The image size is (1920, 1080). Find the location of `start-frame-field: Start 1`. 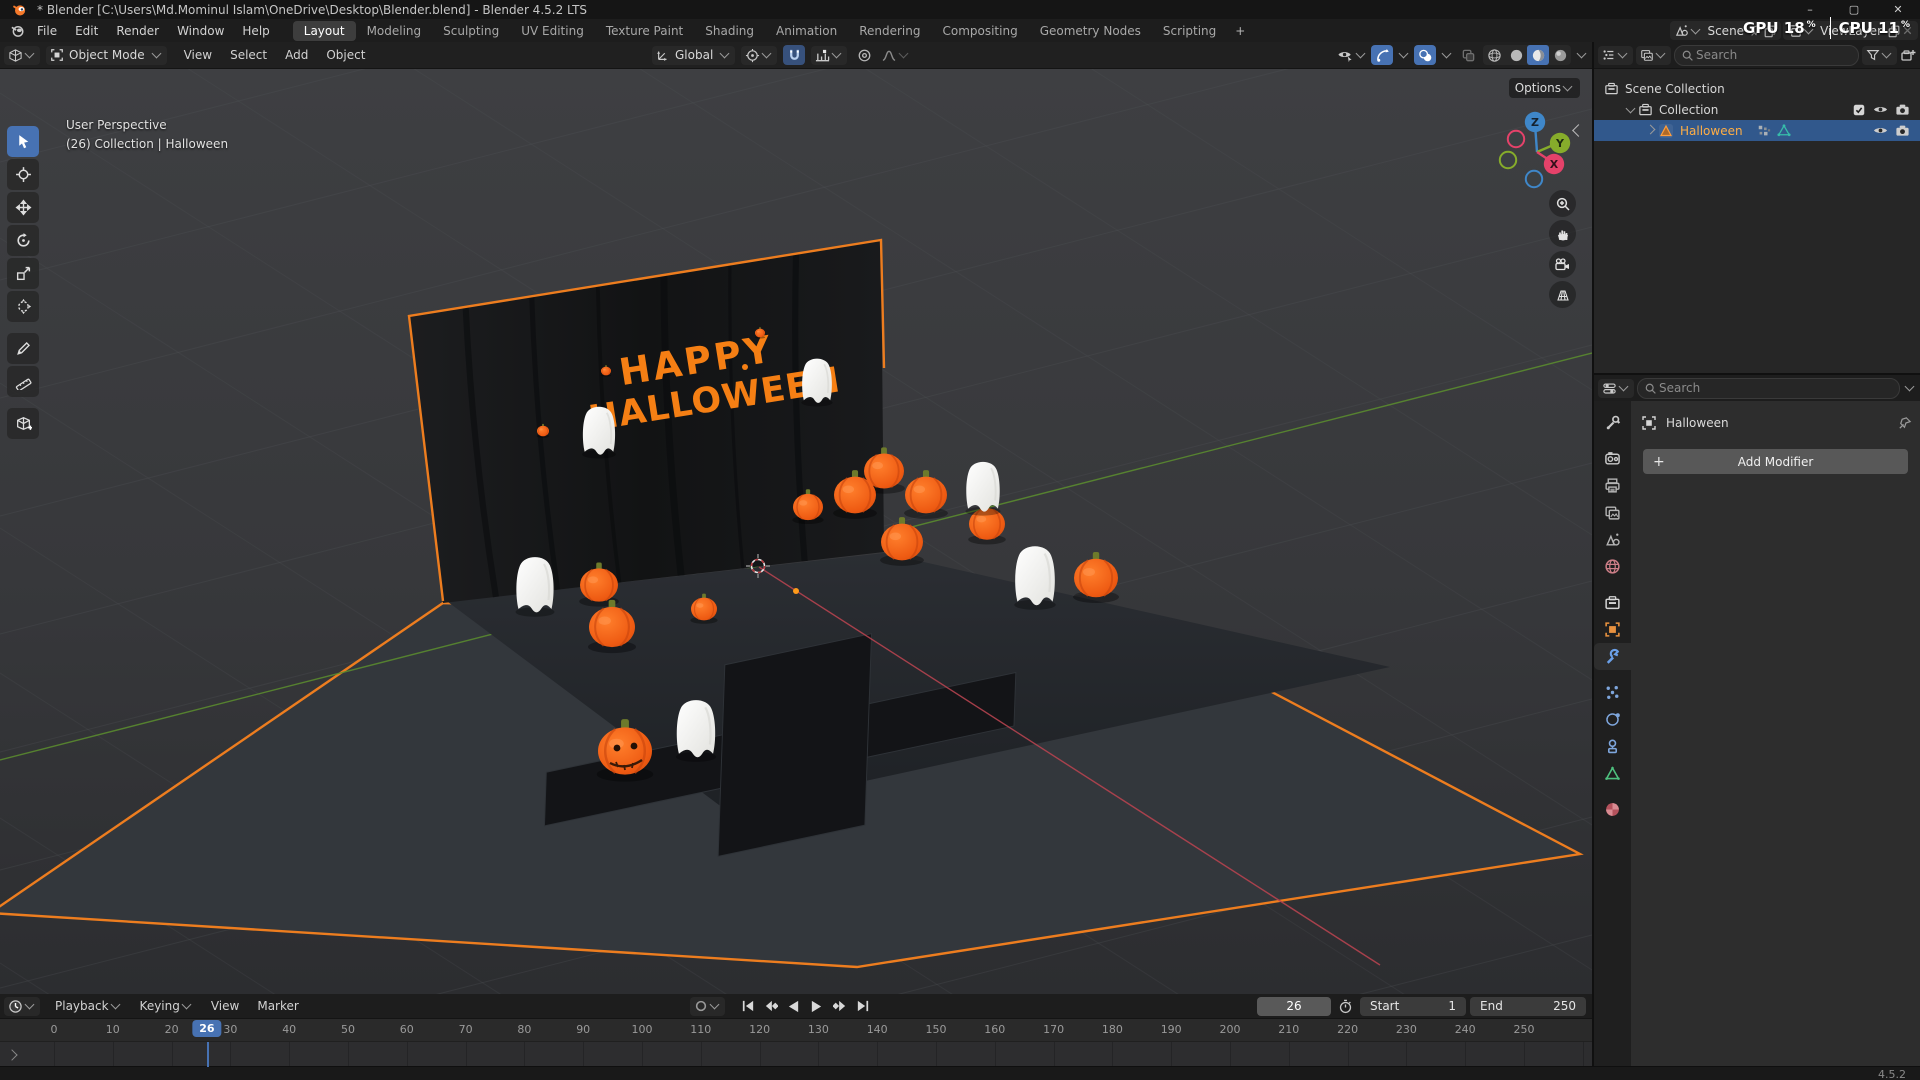

start-frame-field: Start 1 is located at coordinates (1413, 1006).